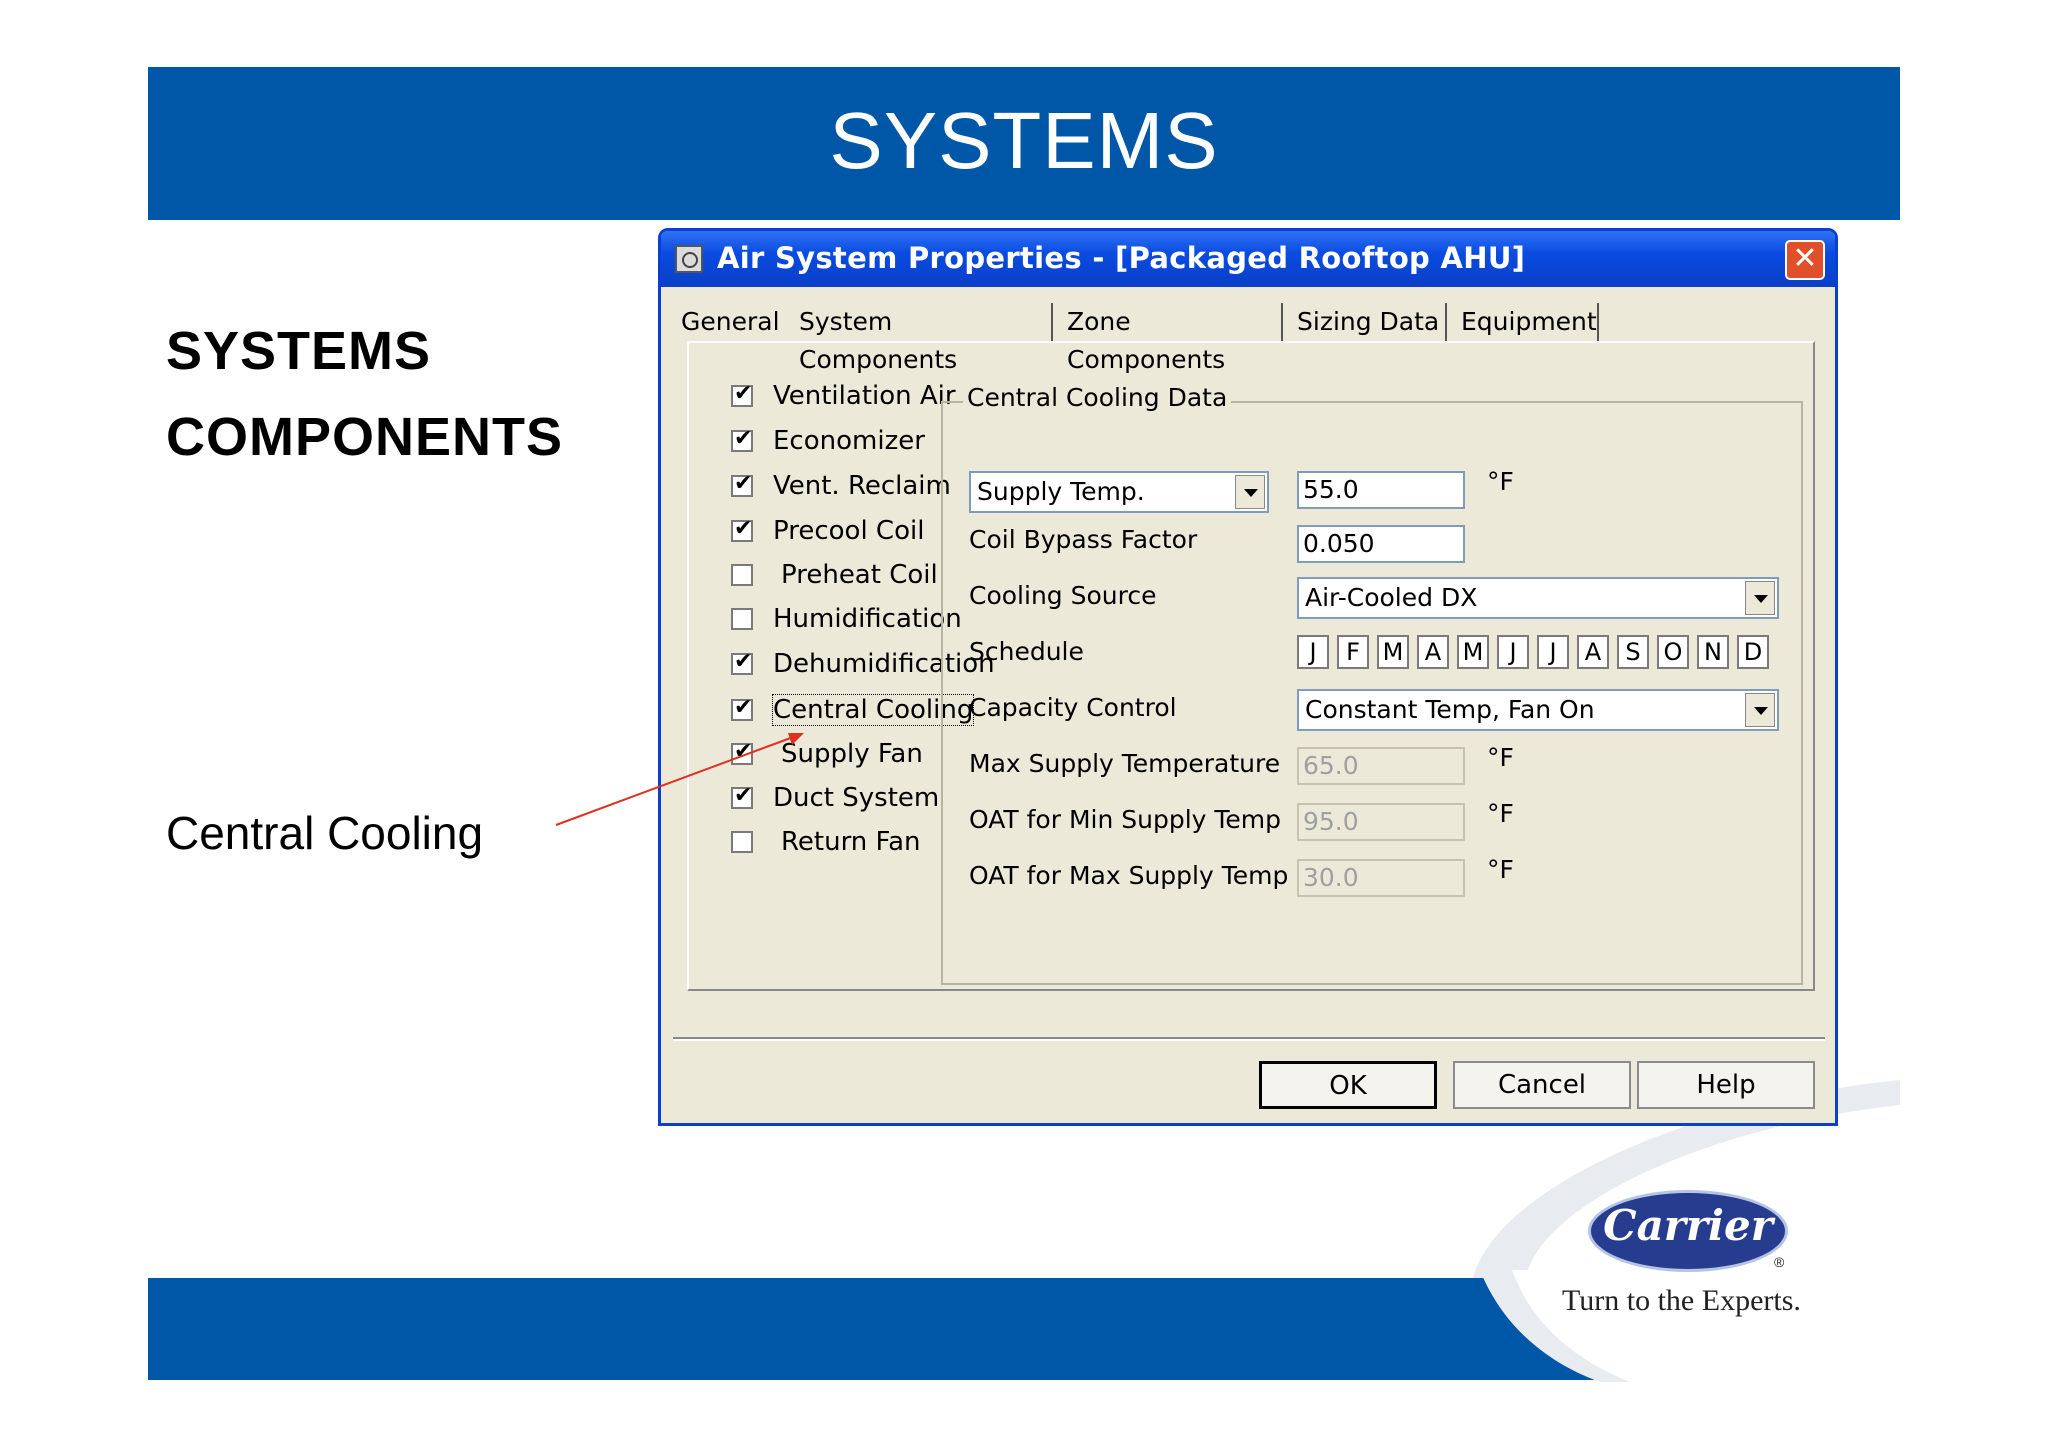  I want to click on oat-max-label: OAT for Max Supply Temp, so click(1129, 875).